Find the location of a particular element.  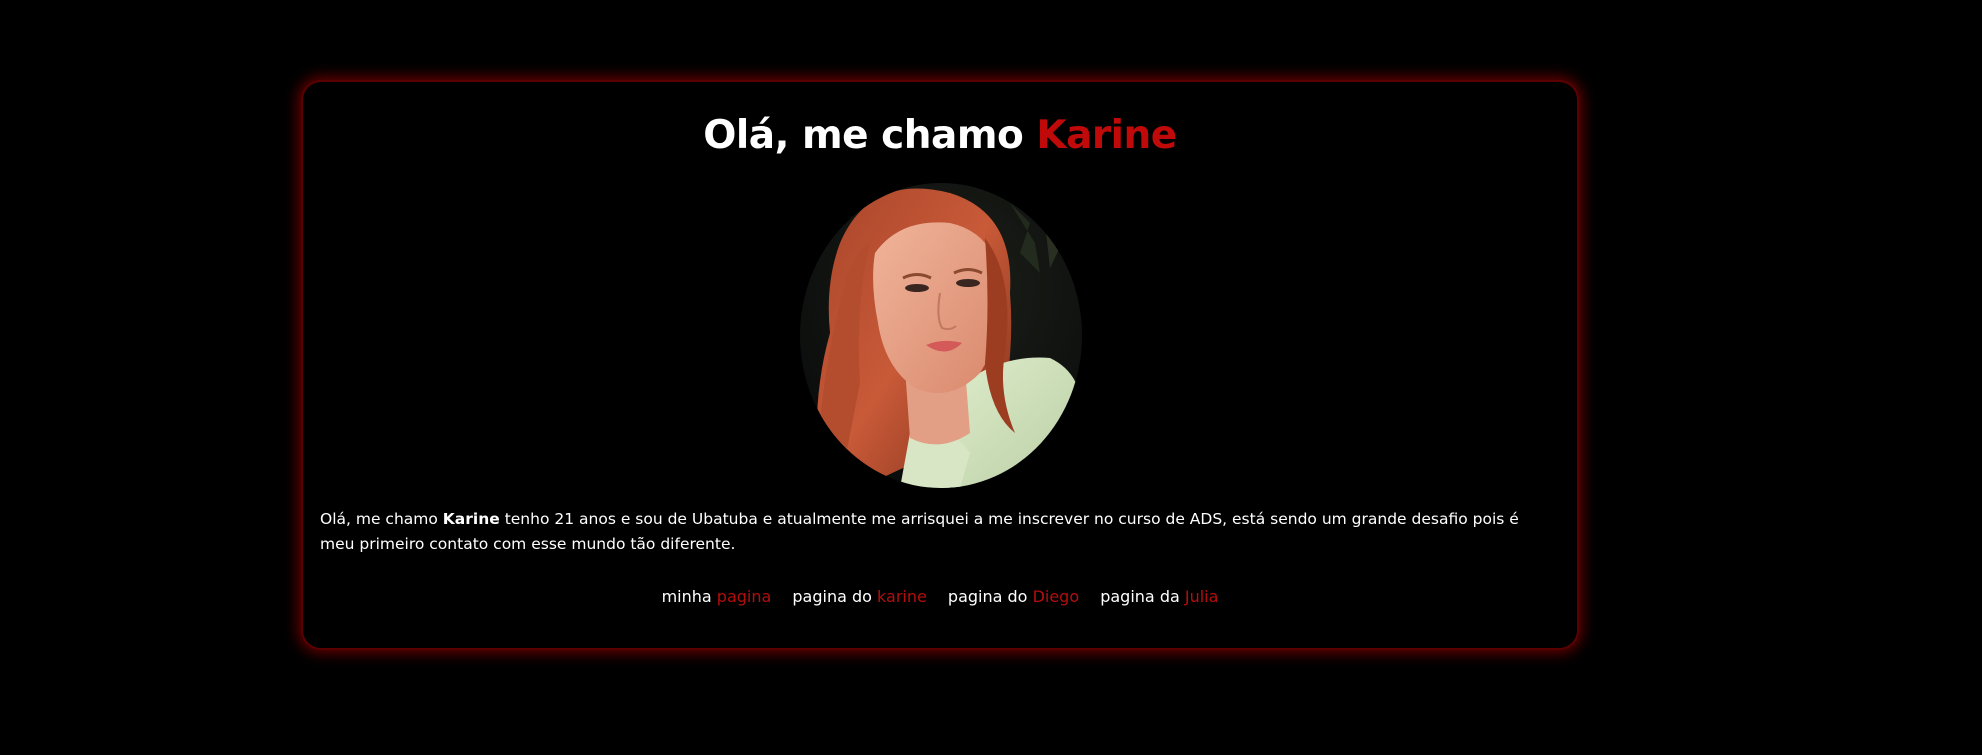

link-accent: pagina is located at coordinates (744, 596).